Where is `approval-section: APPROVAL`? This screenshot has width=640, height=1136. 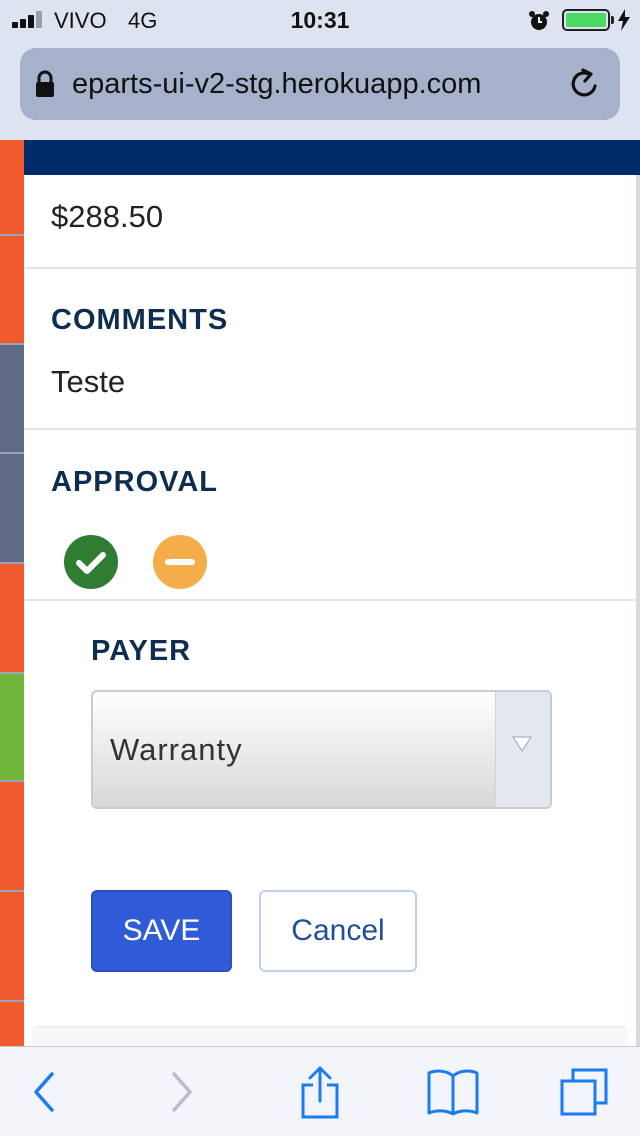 approval-section: APPROVAL is located at coordinates (330, 515).